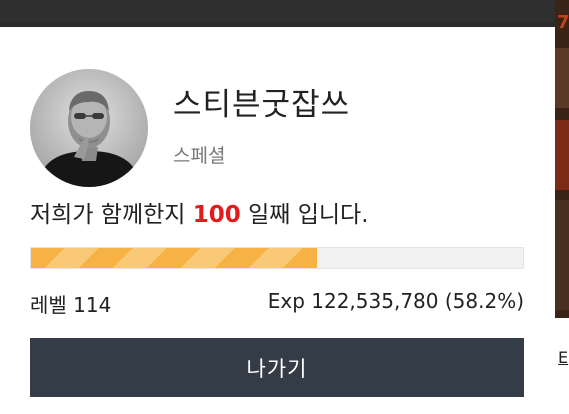 This screenshot has height=414, width=569. Describe the element at coordinates (71, 305) in the screenshot. I see `level-label: 레벨 114` at that location.